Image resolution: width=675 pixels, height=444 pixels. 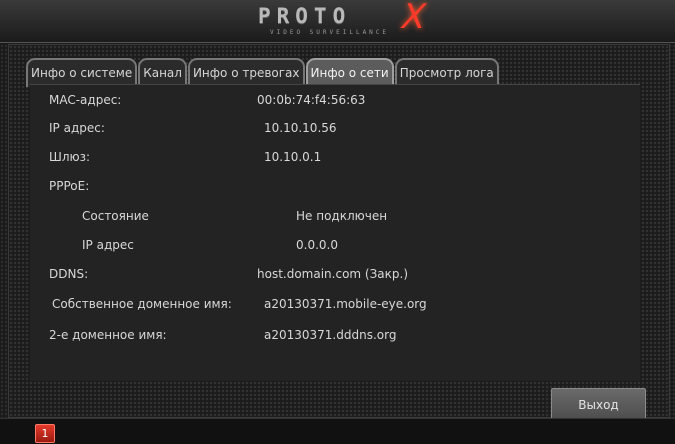 I want to click on header-bar: PROTO X VIDEO SURVEILLANCE, so click(x=337, y=21).